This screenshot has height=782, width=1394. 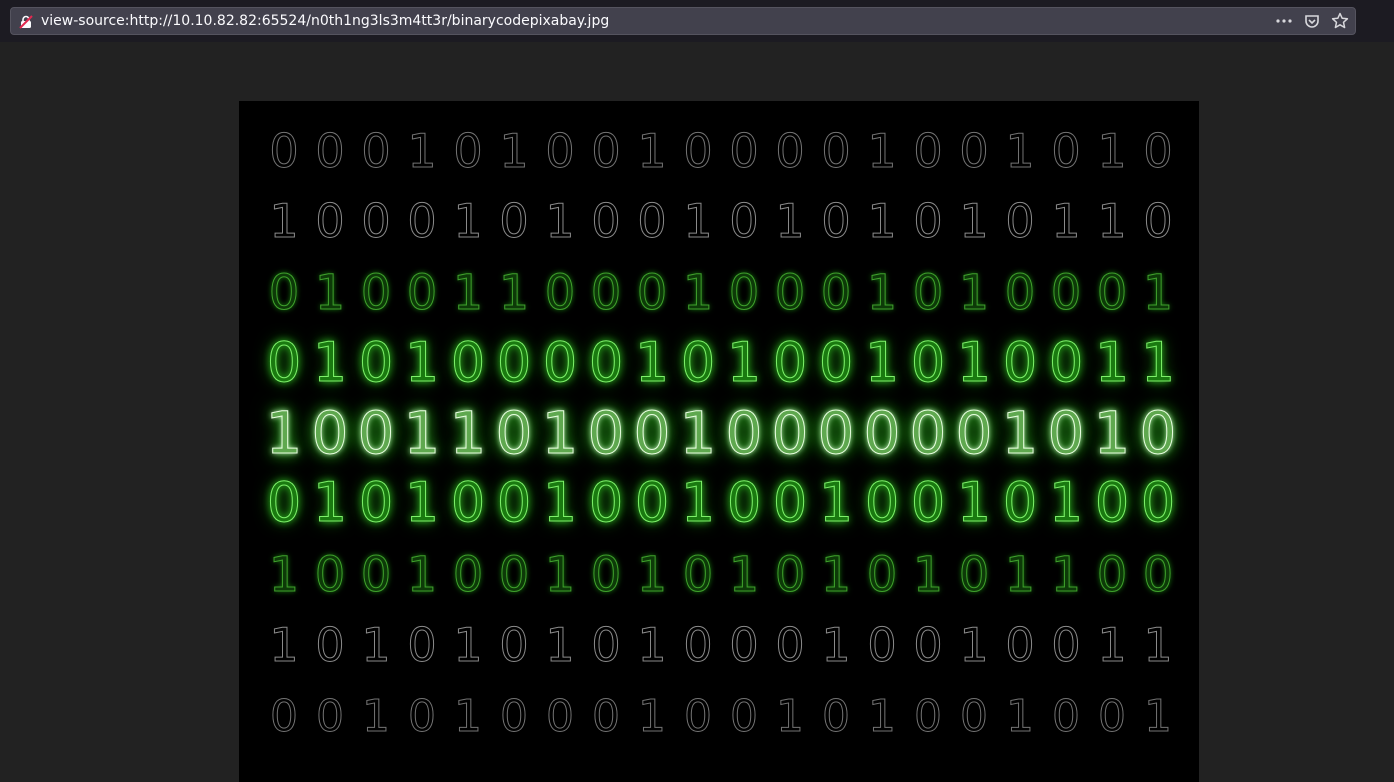 I want to click on binary-row: 10011010010000001010, so click(x=721, y=433).